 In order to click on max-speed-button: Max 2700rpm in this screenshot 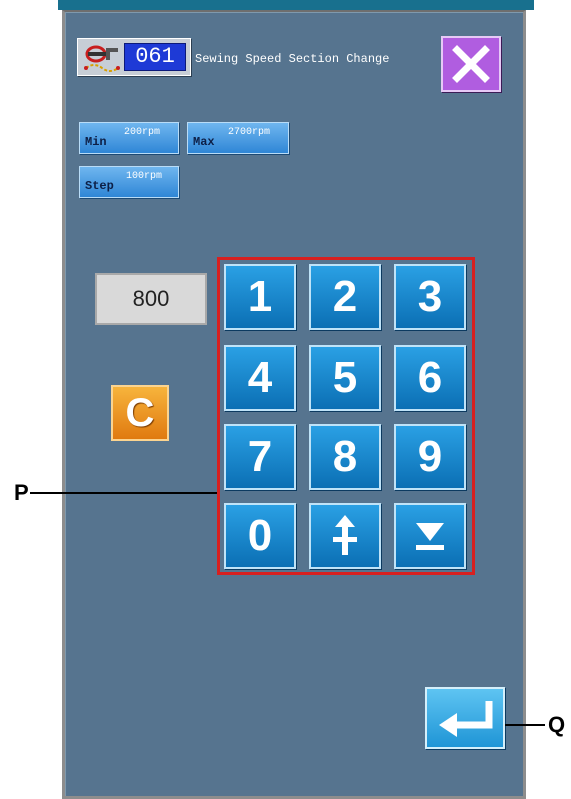, I will do `click(238, 138)`.